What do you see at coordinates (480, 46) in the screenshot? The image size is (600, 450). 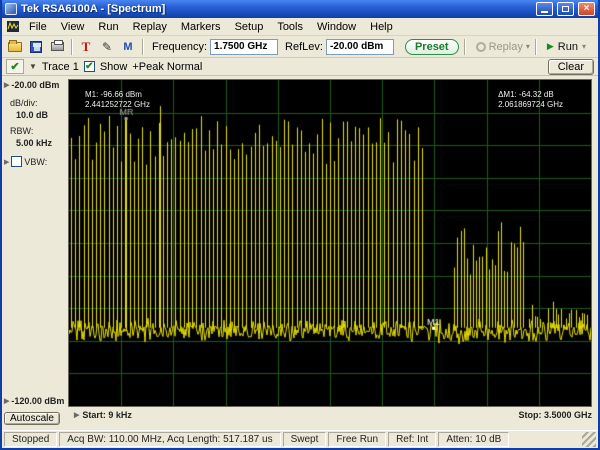 I see `replay-icon` at bounding box center [480, 46].